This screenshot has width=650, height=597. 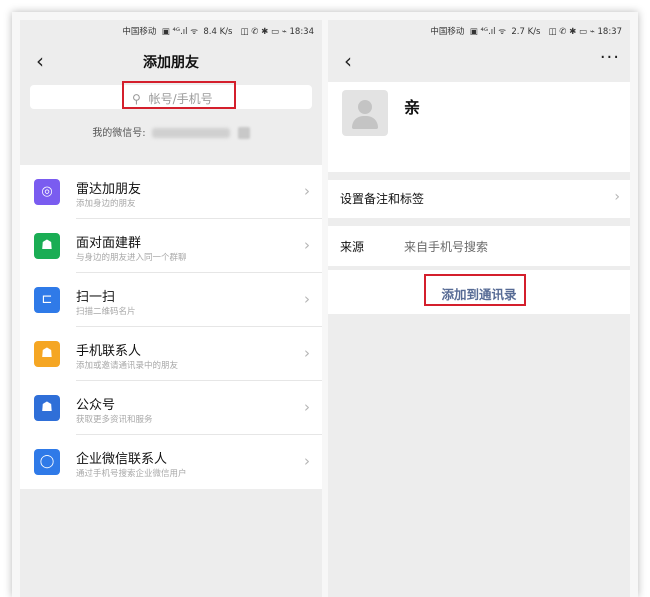 I want to click on menu-item-subtitle: 添加身边的朋友, so click(x=106, y=204).